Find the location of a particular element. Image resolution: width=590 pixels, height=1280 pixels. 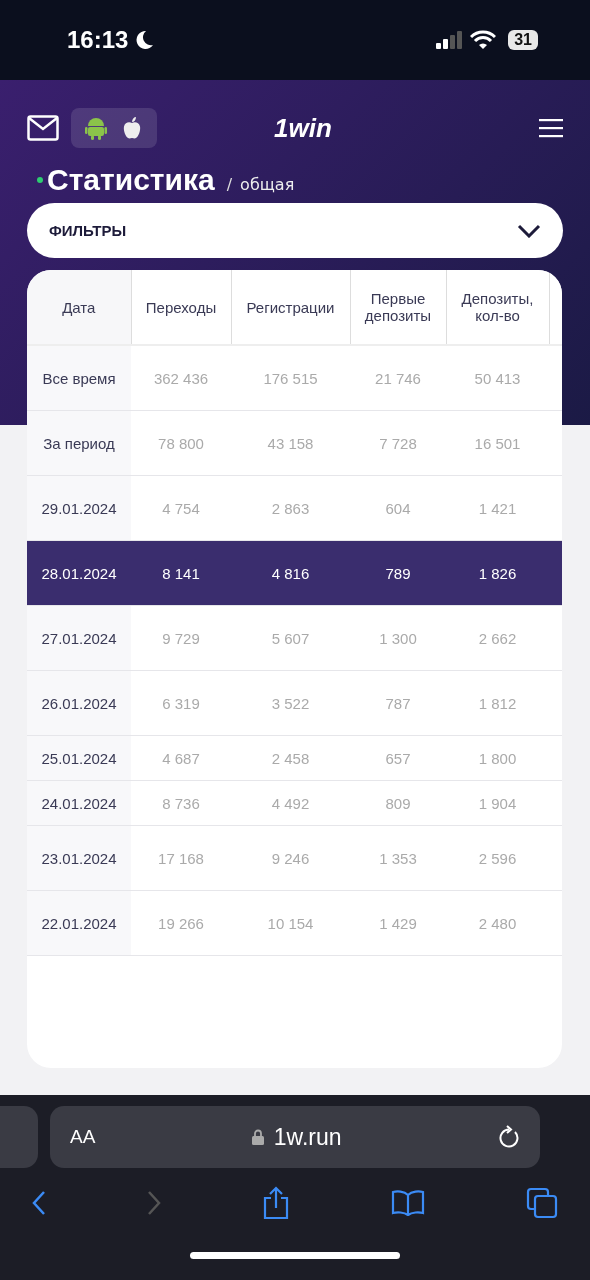

table-cell: 4 816 is located at coordinates (290, 573).